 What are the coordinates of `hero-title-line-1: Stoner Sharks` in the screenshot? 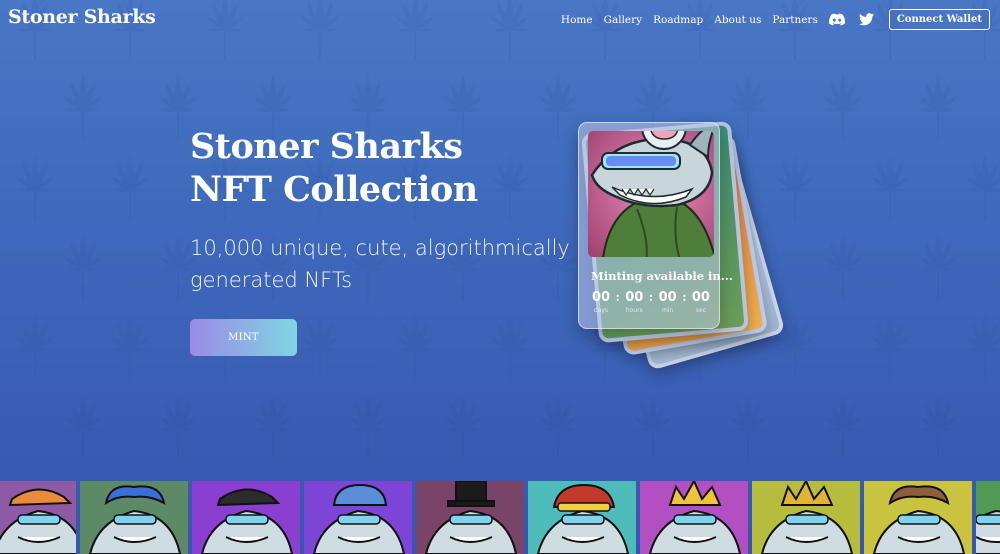 It's located at (326, 146).